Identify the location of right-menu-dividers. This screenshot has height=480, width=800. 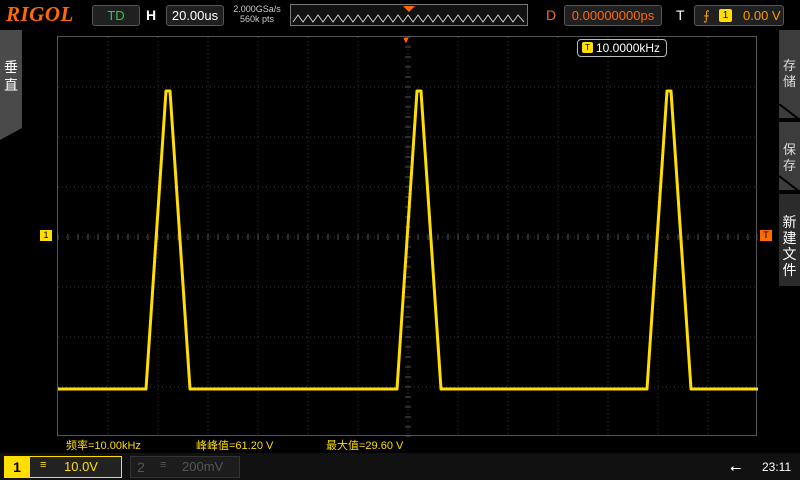
(789, 148).